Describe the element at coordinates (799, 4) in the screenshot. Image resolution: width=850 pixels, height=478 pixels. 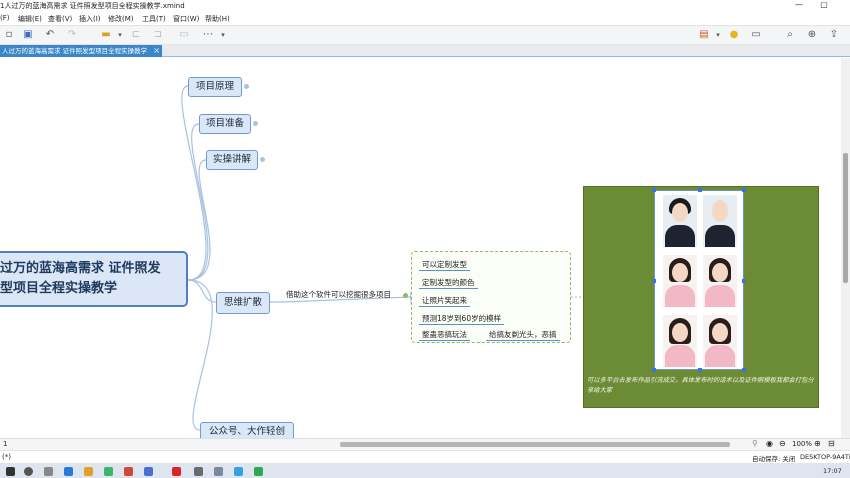
I see `minimize-button: —` at that location.